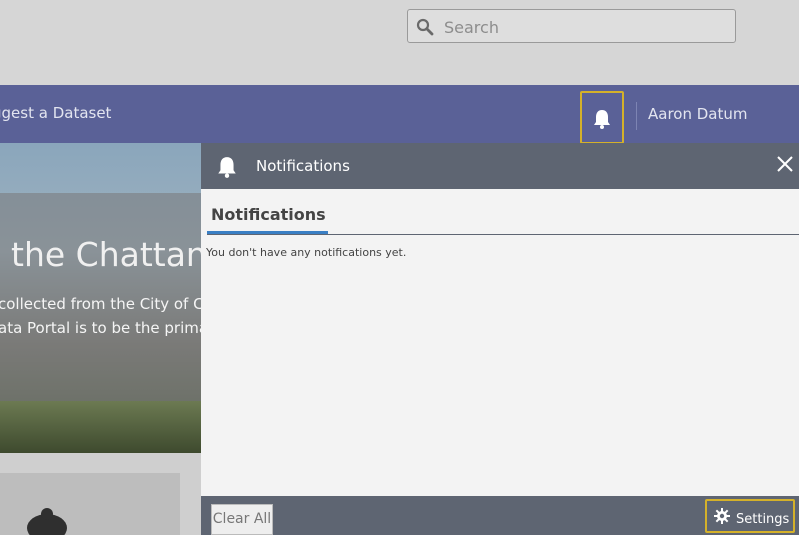 The width and height of the screenshot is (799, 535). Describe the element at coordinates (306, 252) in the screenshot. I see `empty-notifications-message: You don't have any notifications yet.` at that location.